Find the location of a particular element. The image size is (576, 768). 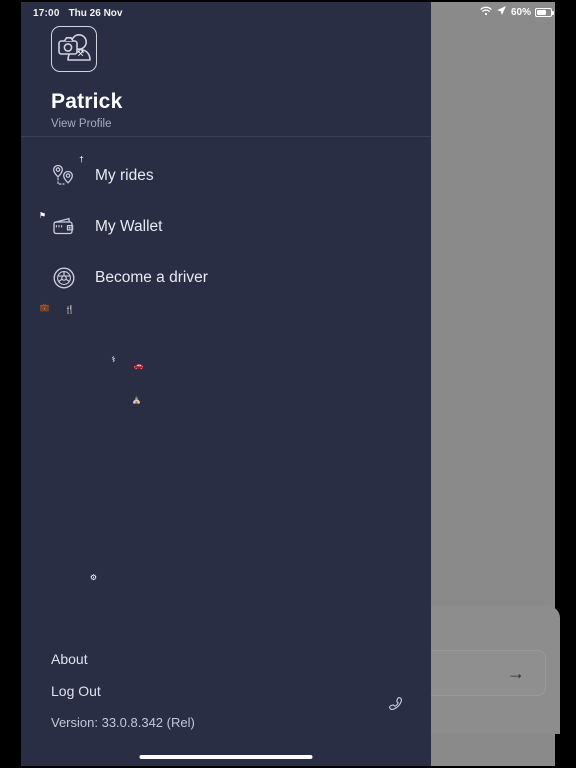

wifi-icon is located at coordinates (486, 12).